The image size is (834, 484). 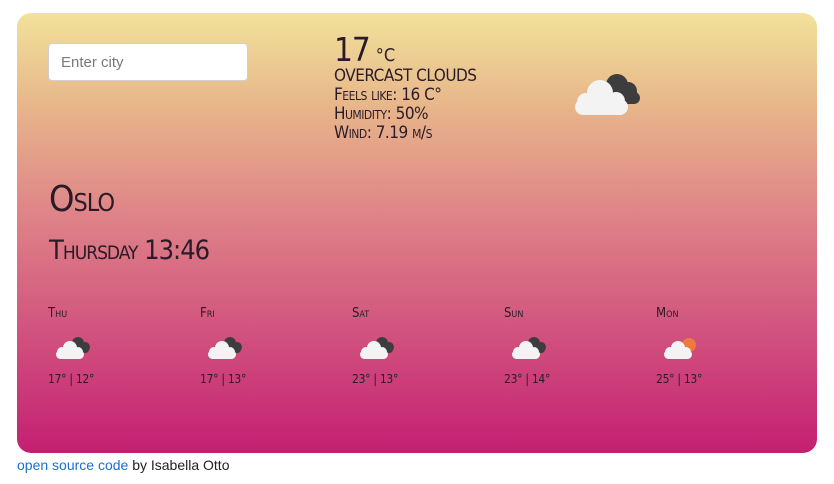 I want to click on forecast-day-name: Thu, so click(x=58, y=313).